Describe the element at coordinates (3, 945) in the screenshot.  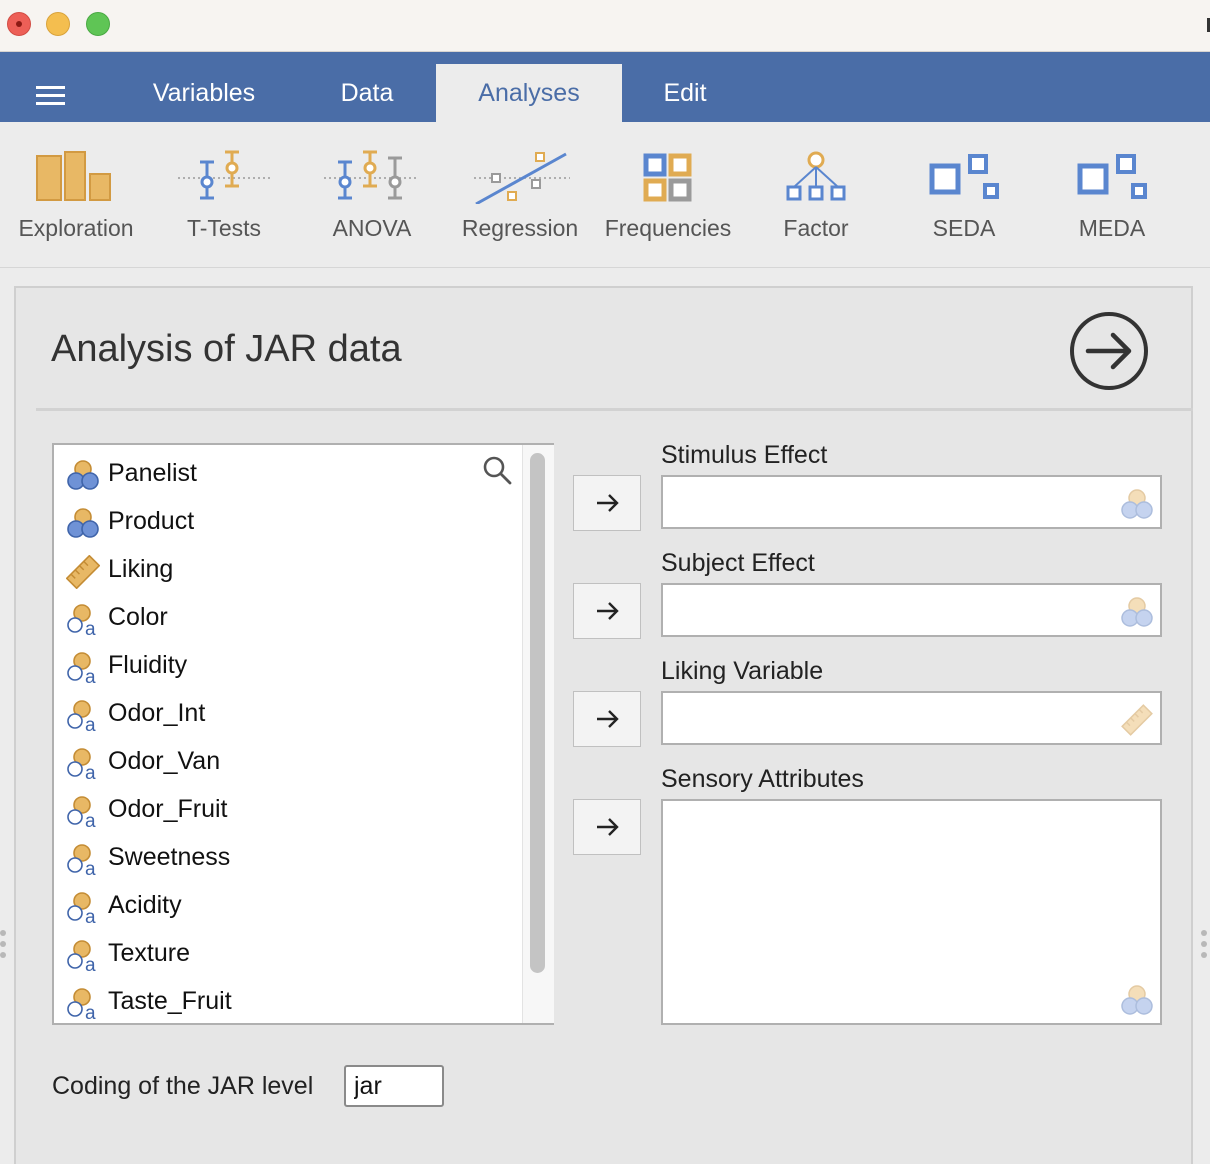
I see `left-resize-handle` at that location.